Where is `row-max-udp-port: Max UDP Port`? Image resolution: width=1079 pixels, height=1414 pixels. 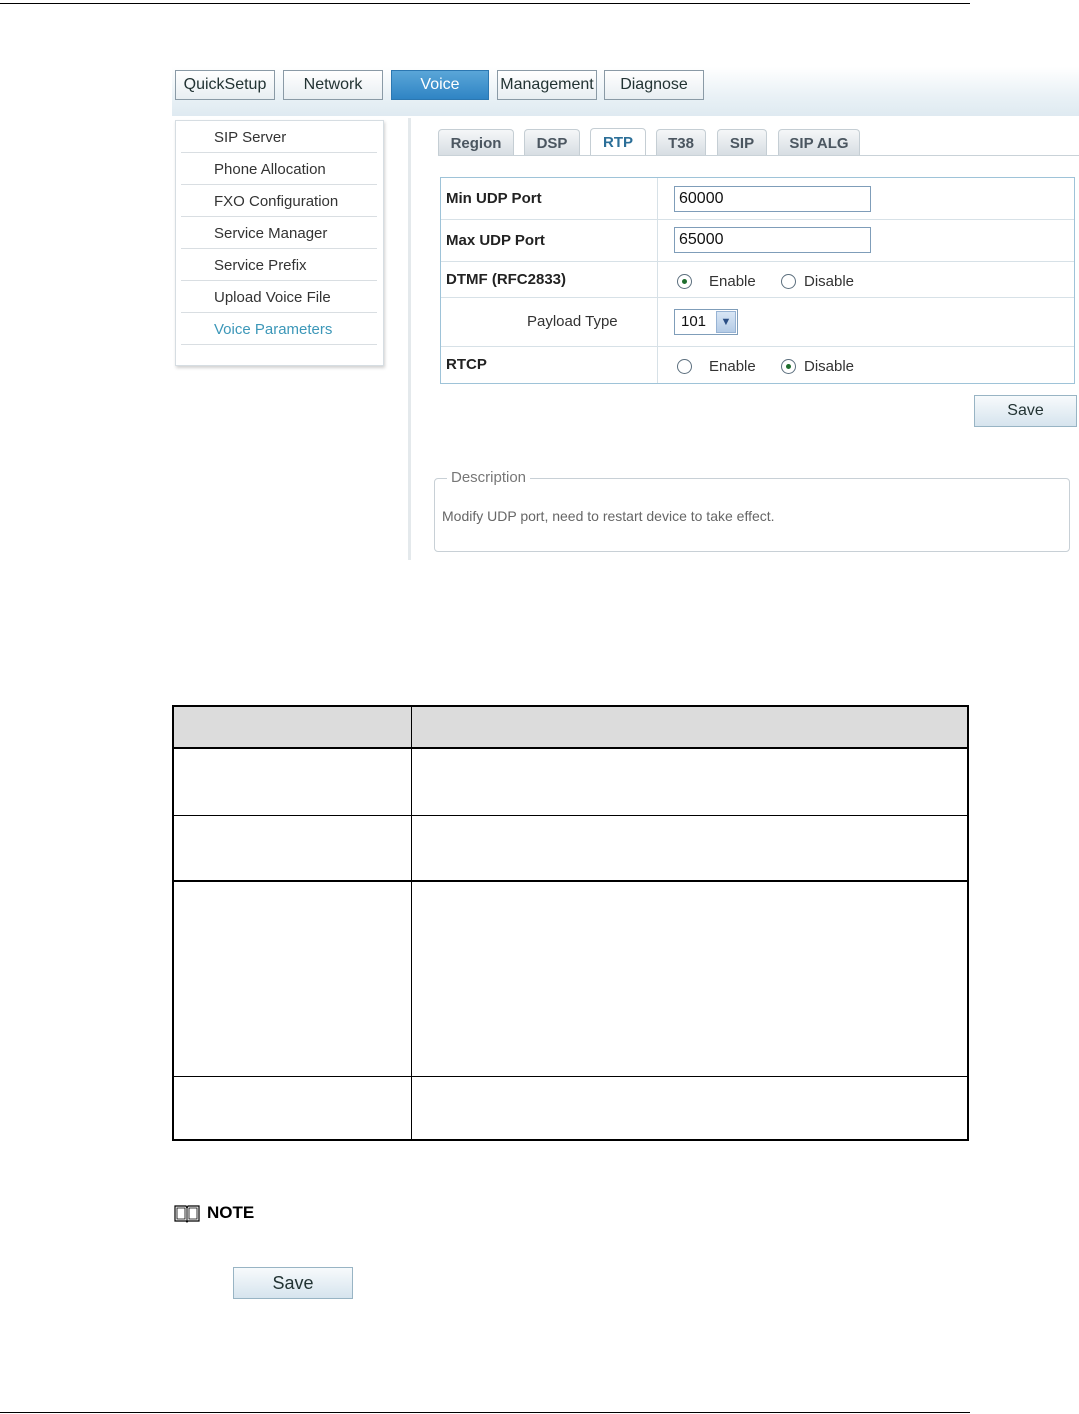
row-max-udp-port: Max UDP Port is located at coordinates (757, 241).